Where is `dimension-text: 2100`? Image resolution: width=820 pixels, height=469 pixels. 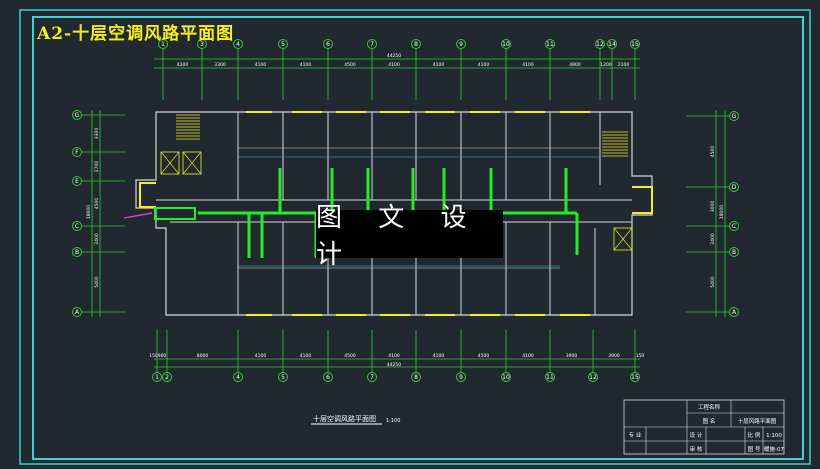
dimension-text: 2100 is located at coordinates (624, 65).